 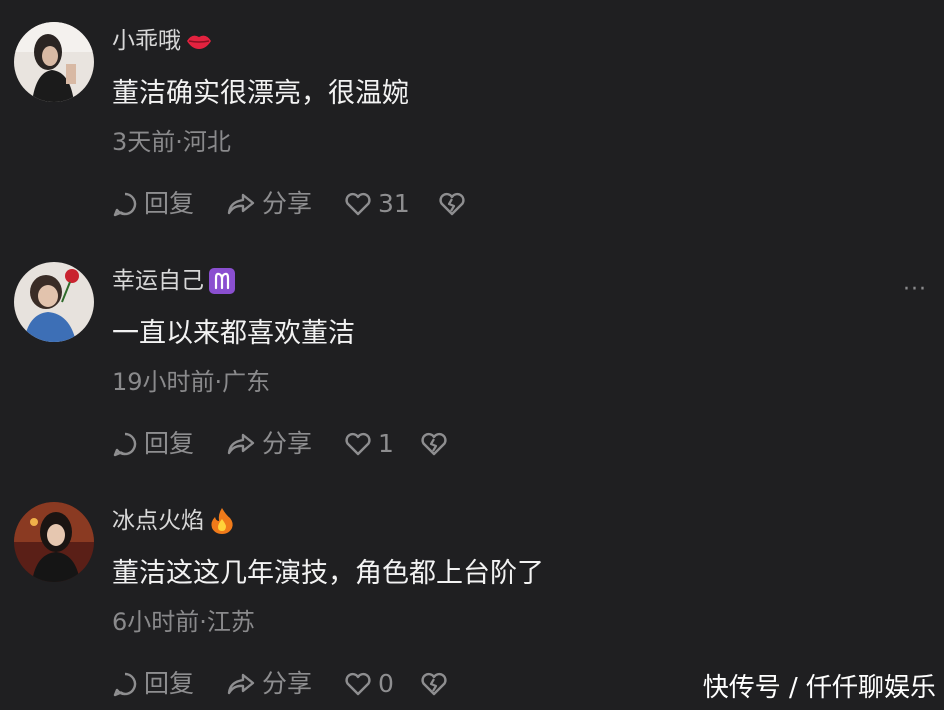 What do you see at coordinates (386, 683) in the screenshot?
I see `like-count: 0` at bounding box center [386, 683].